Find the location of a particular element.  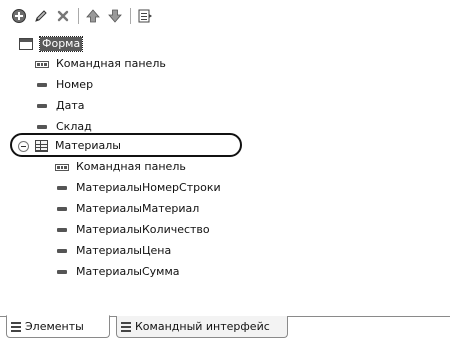

tree-item-number: Номер is located at coordinates (63, 85).